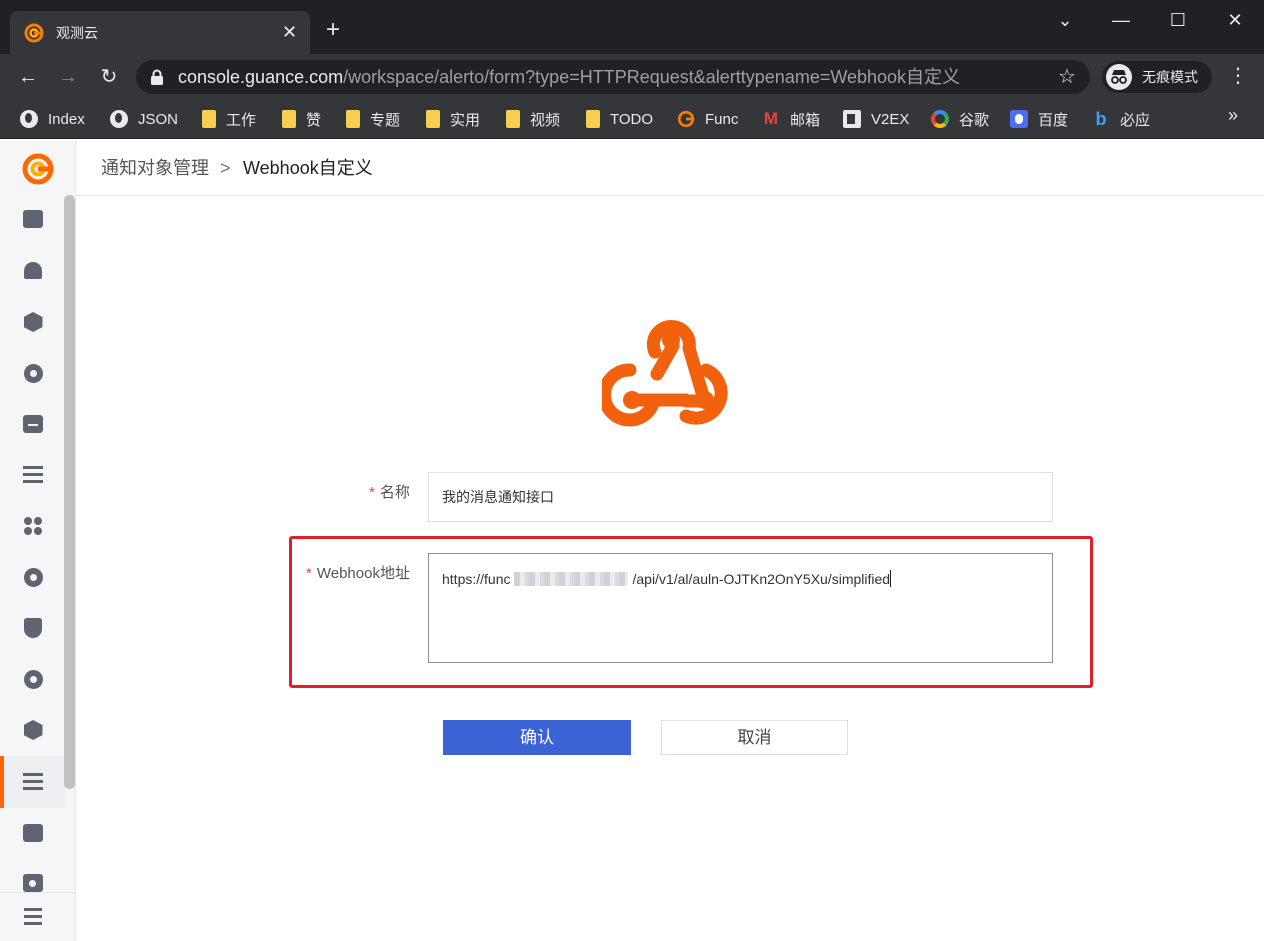 This screenshot has width=1264, height=941. I want to click on bookmarks-overflow-icon: », so click(1233, 115).